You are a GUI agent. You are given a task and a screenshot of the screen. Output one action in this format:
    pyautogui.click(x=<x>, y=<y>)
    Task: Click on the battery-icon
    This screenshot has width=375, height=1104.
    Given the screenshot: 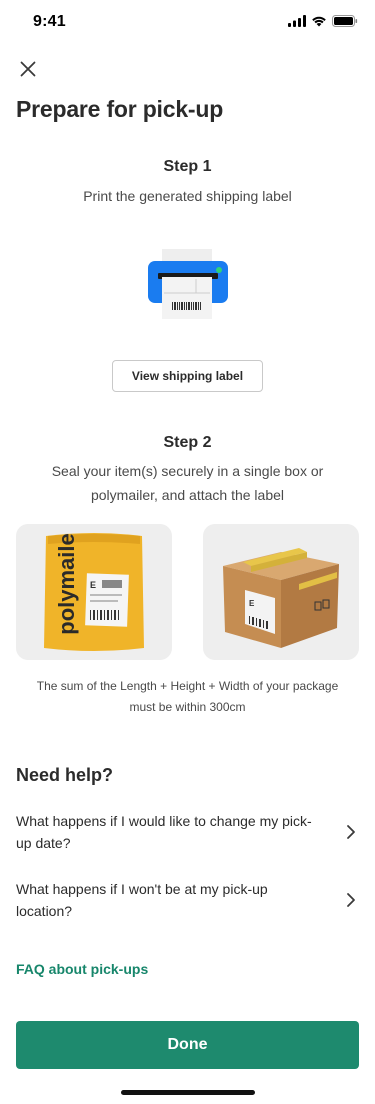 What is the action you would take?
    pyautogui.click(x=345, y=21)
    